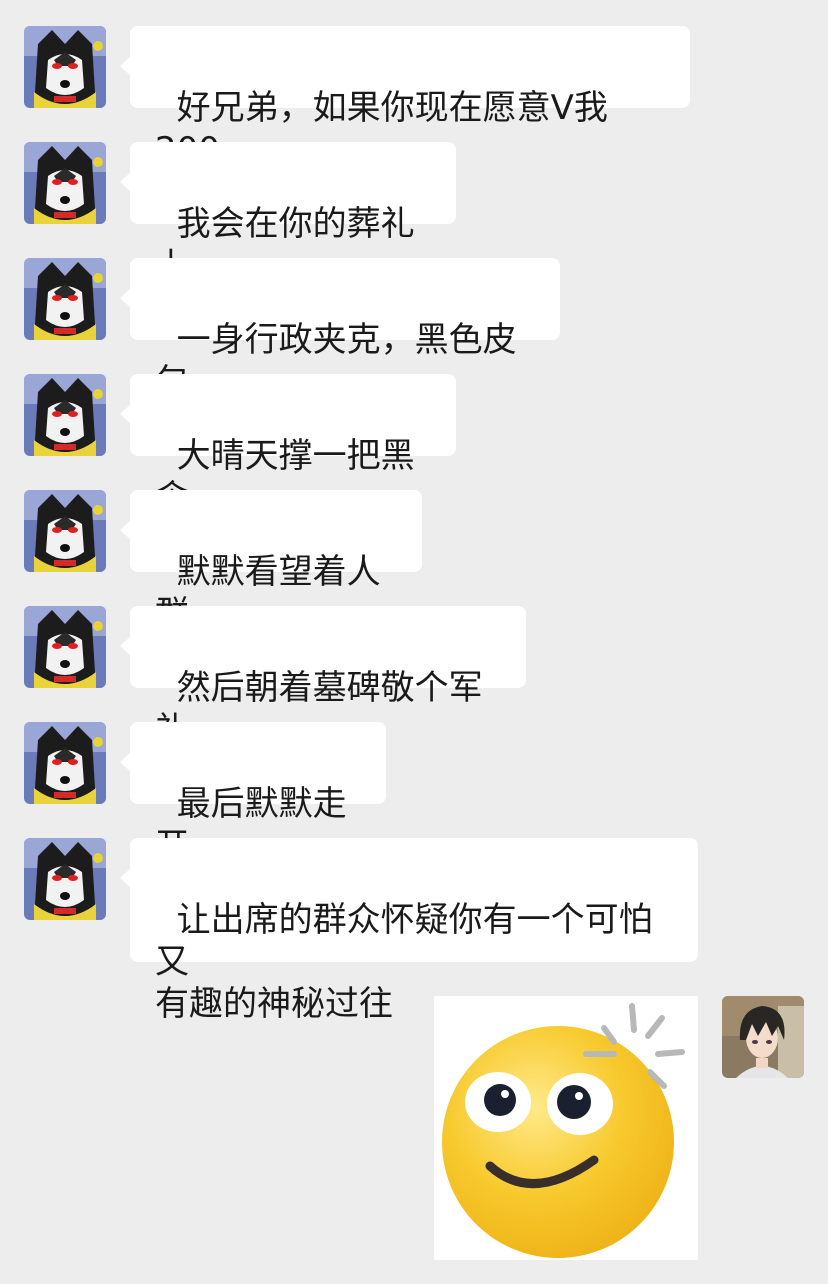  I want to click on message-bubble: 大晴天撑一把黑伞, so click(288, 446).